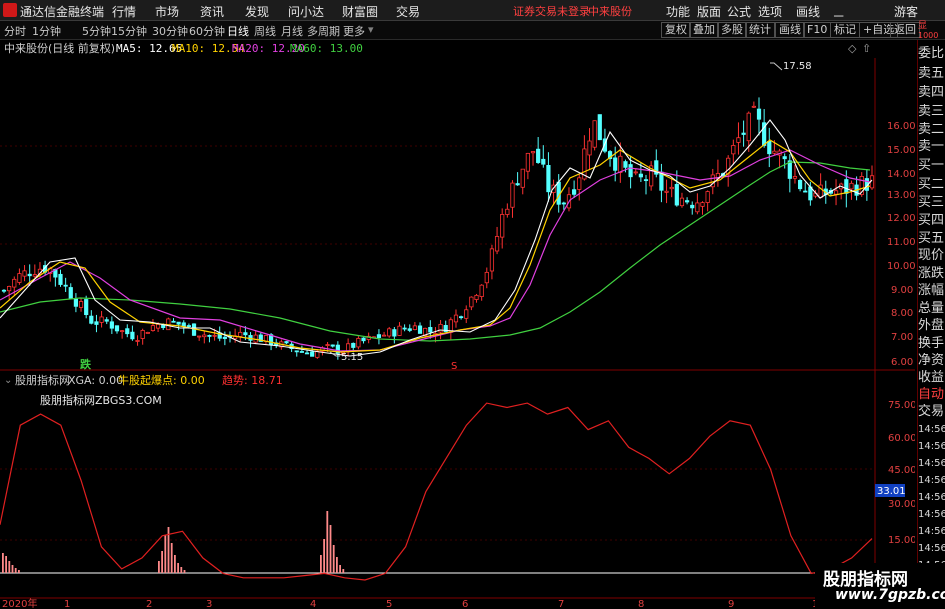  I want to click on period-15min: 15分钟, so click(129, 31).